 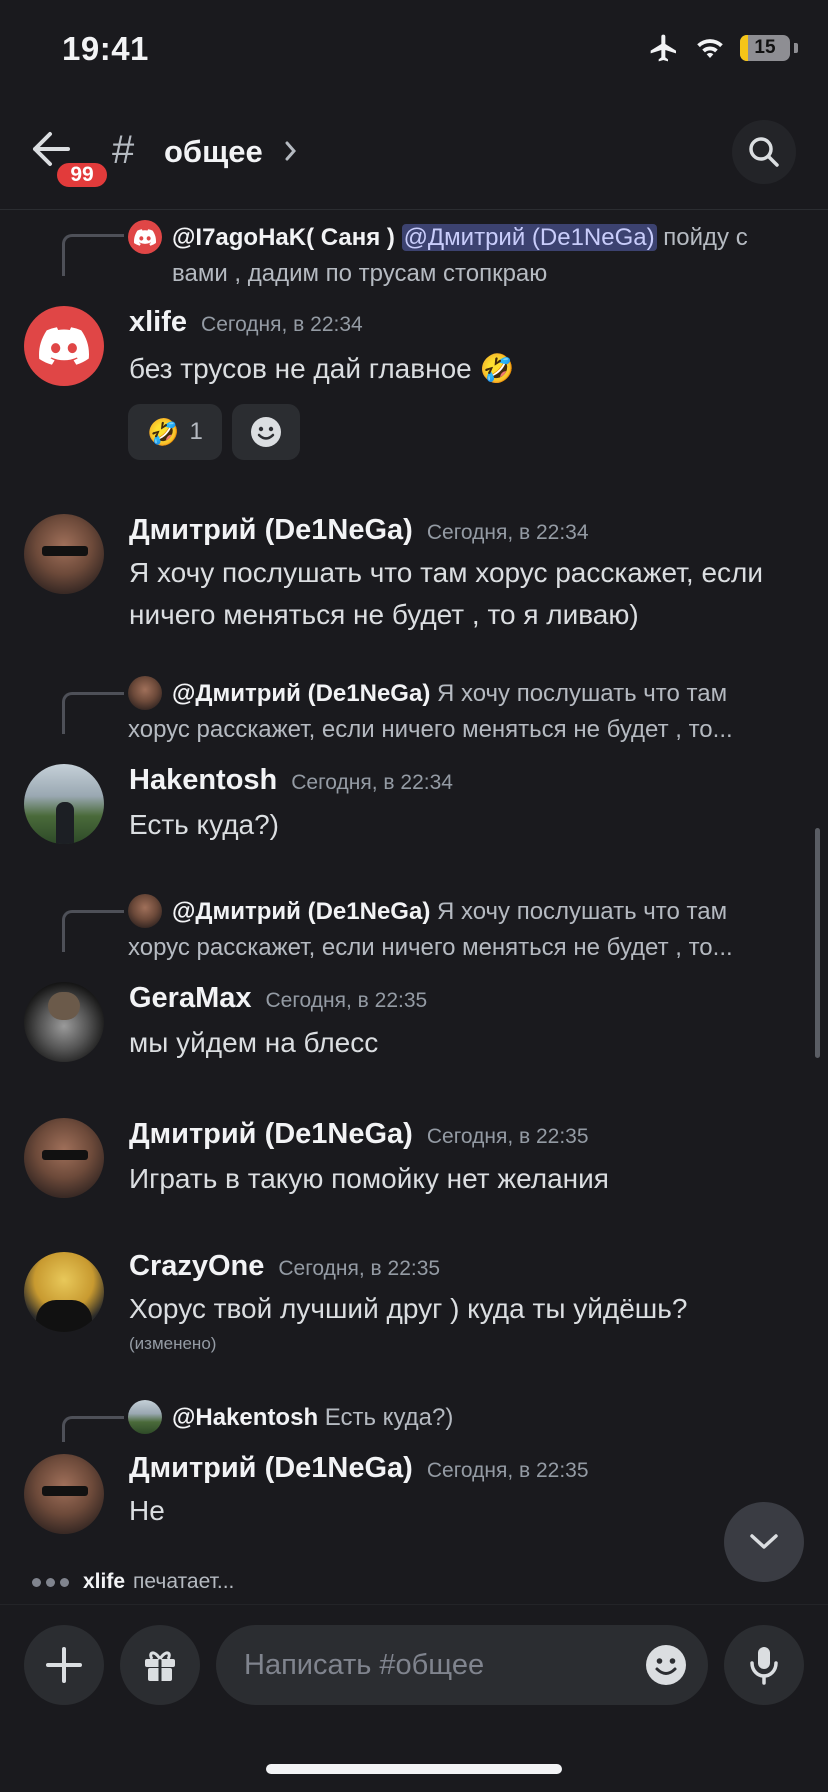 I want to click on gift-button, so click(x=160, y=1665).